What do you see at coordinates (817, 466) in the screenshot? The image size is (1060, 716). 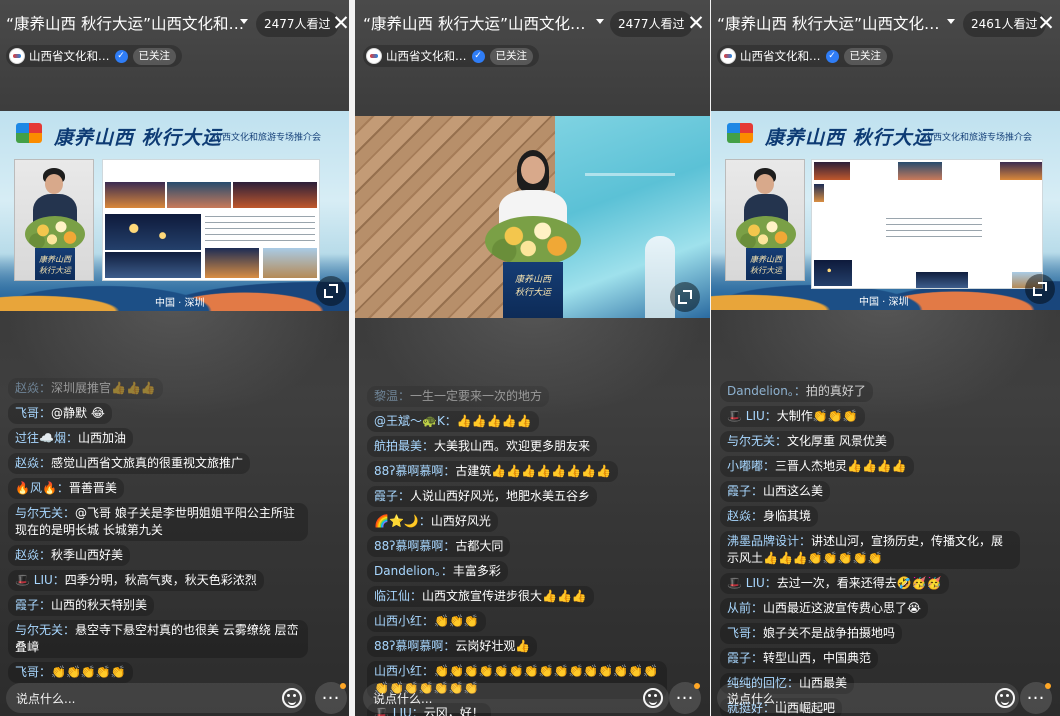 I see `comment-item: 小嘟嘟：三晋人杰地灵👍👍👍👍` at bounding box center [817, 466].